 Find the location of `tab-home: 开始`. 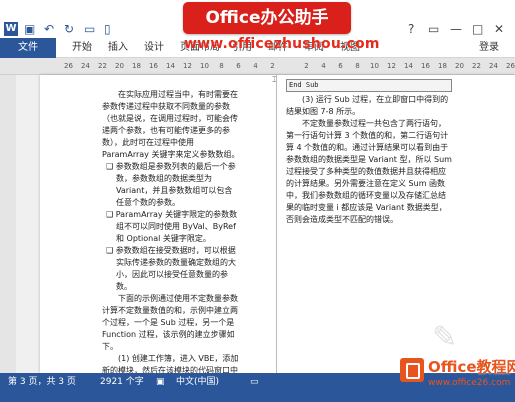

tab-home: 开始 is located at coordinates (82, 48).